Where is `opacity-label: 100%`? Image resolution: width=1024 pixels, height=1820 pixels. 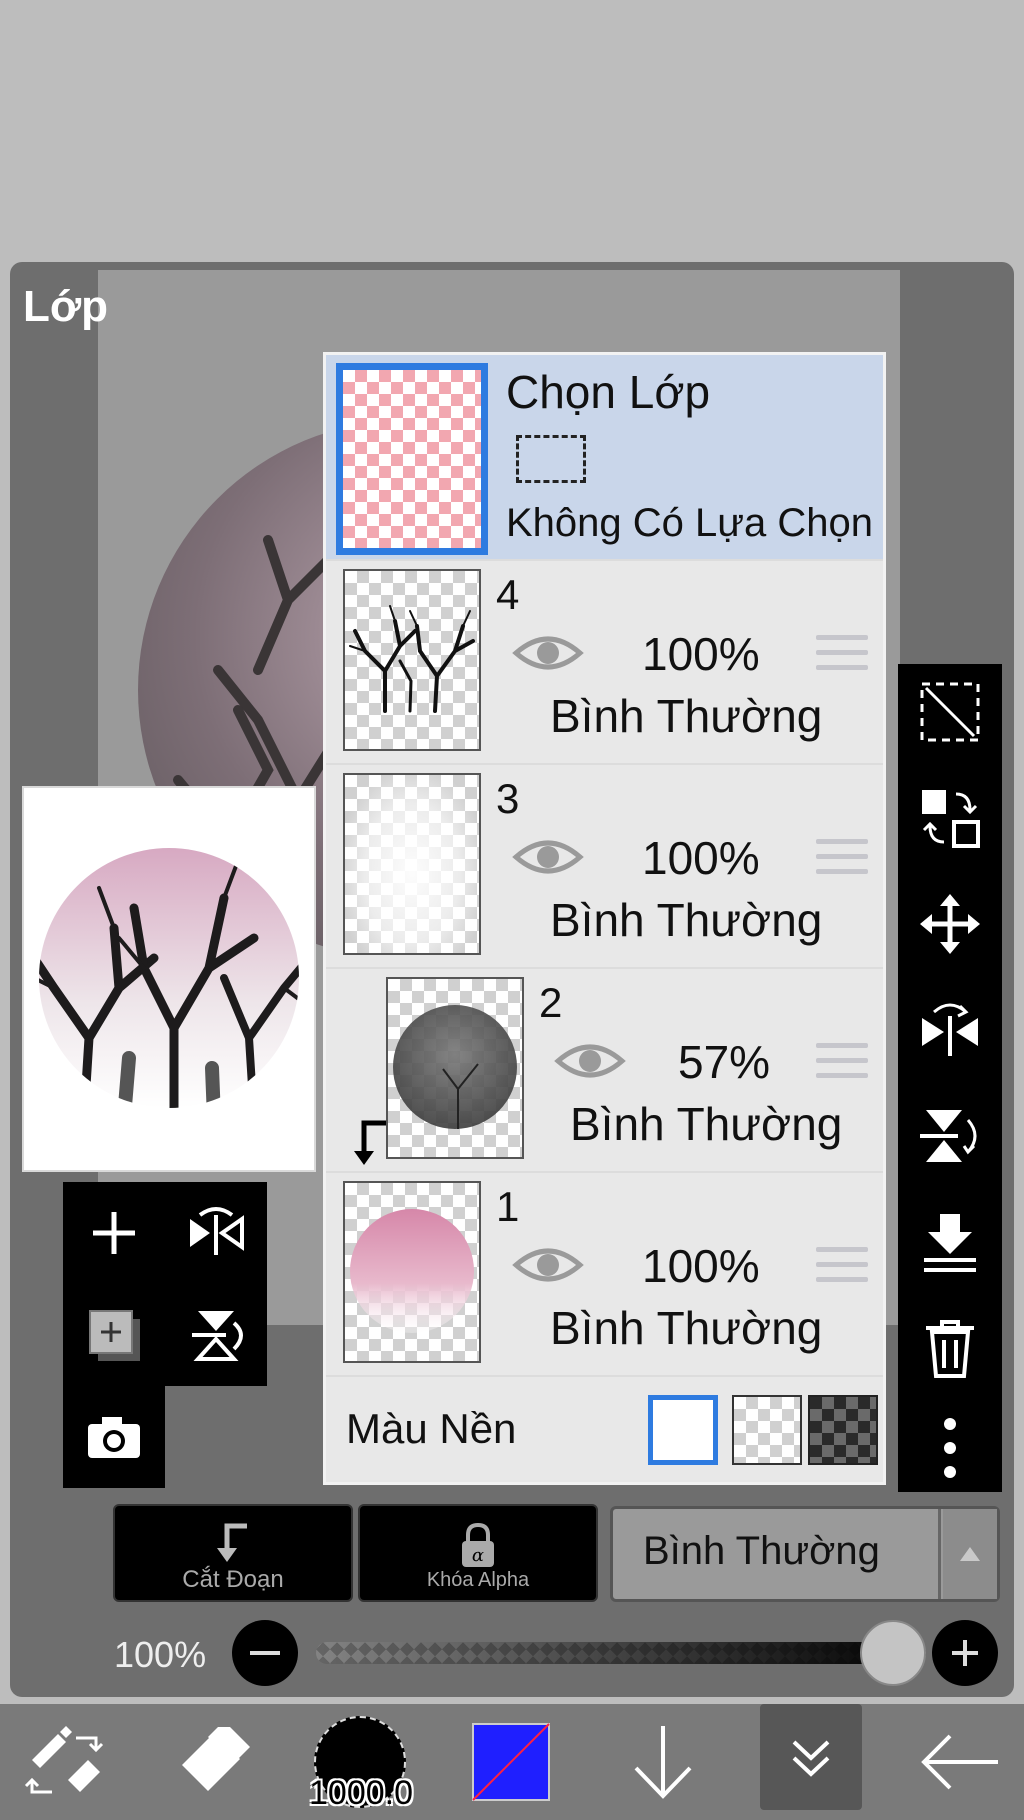 opacity-label: 100% is located at coordinates (160, 1654).